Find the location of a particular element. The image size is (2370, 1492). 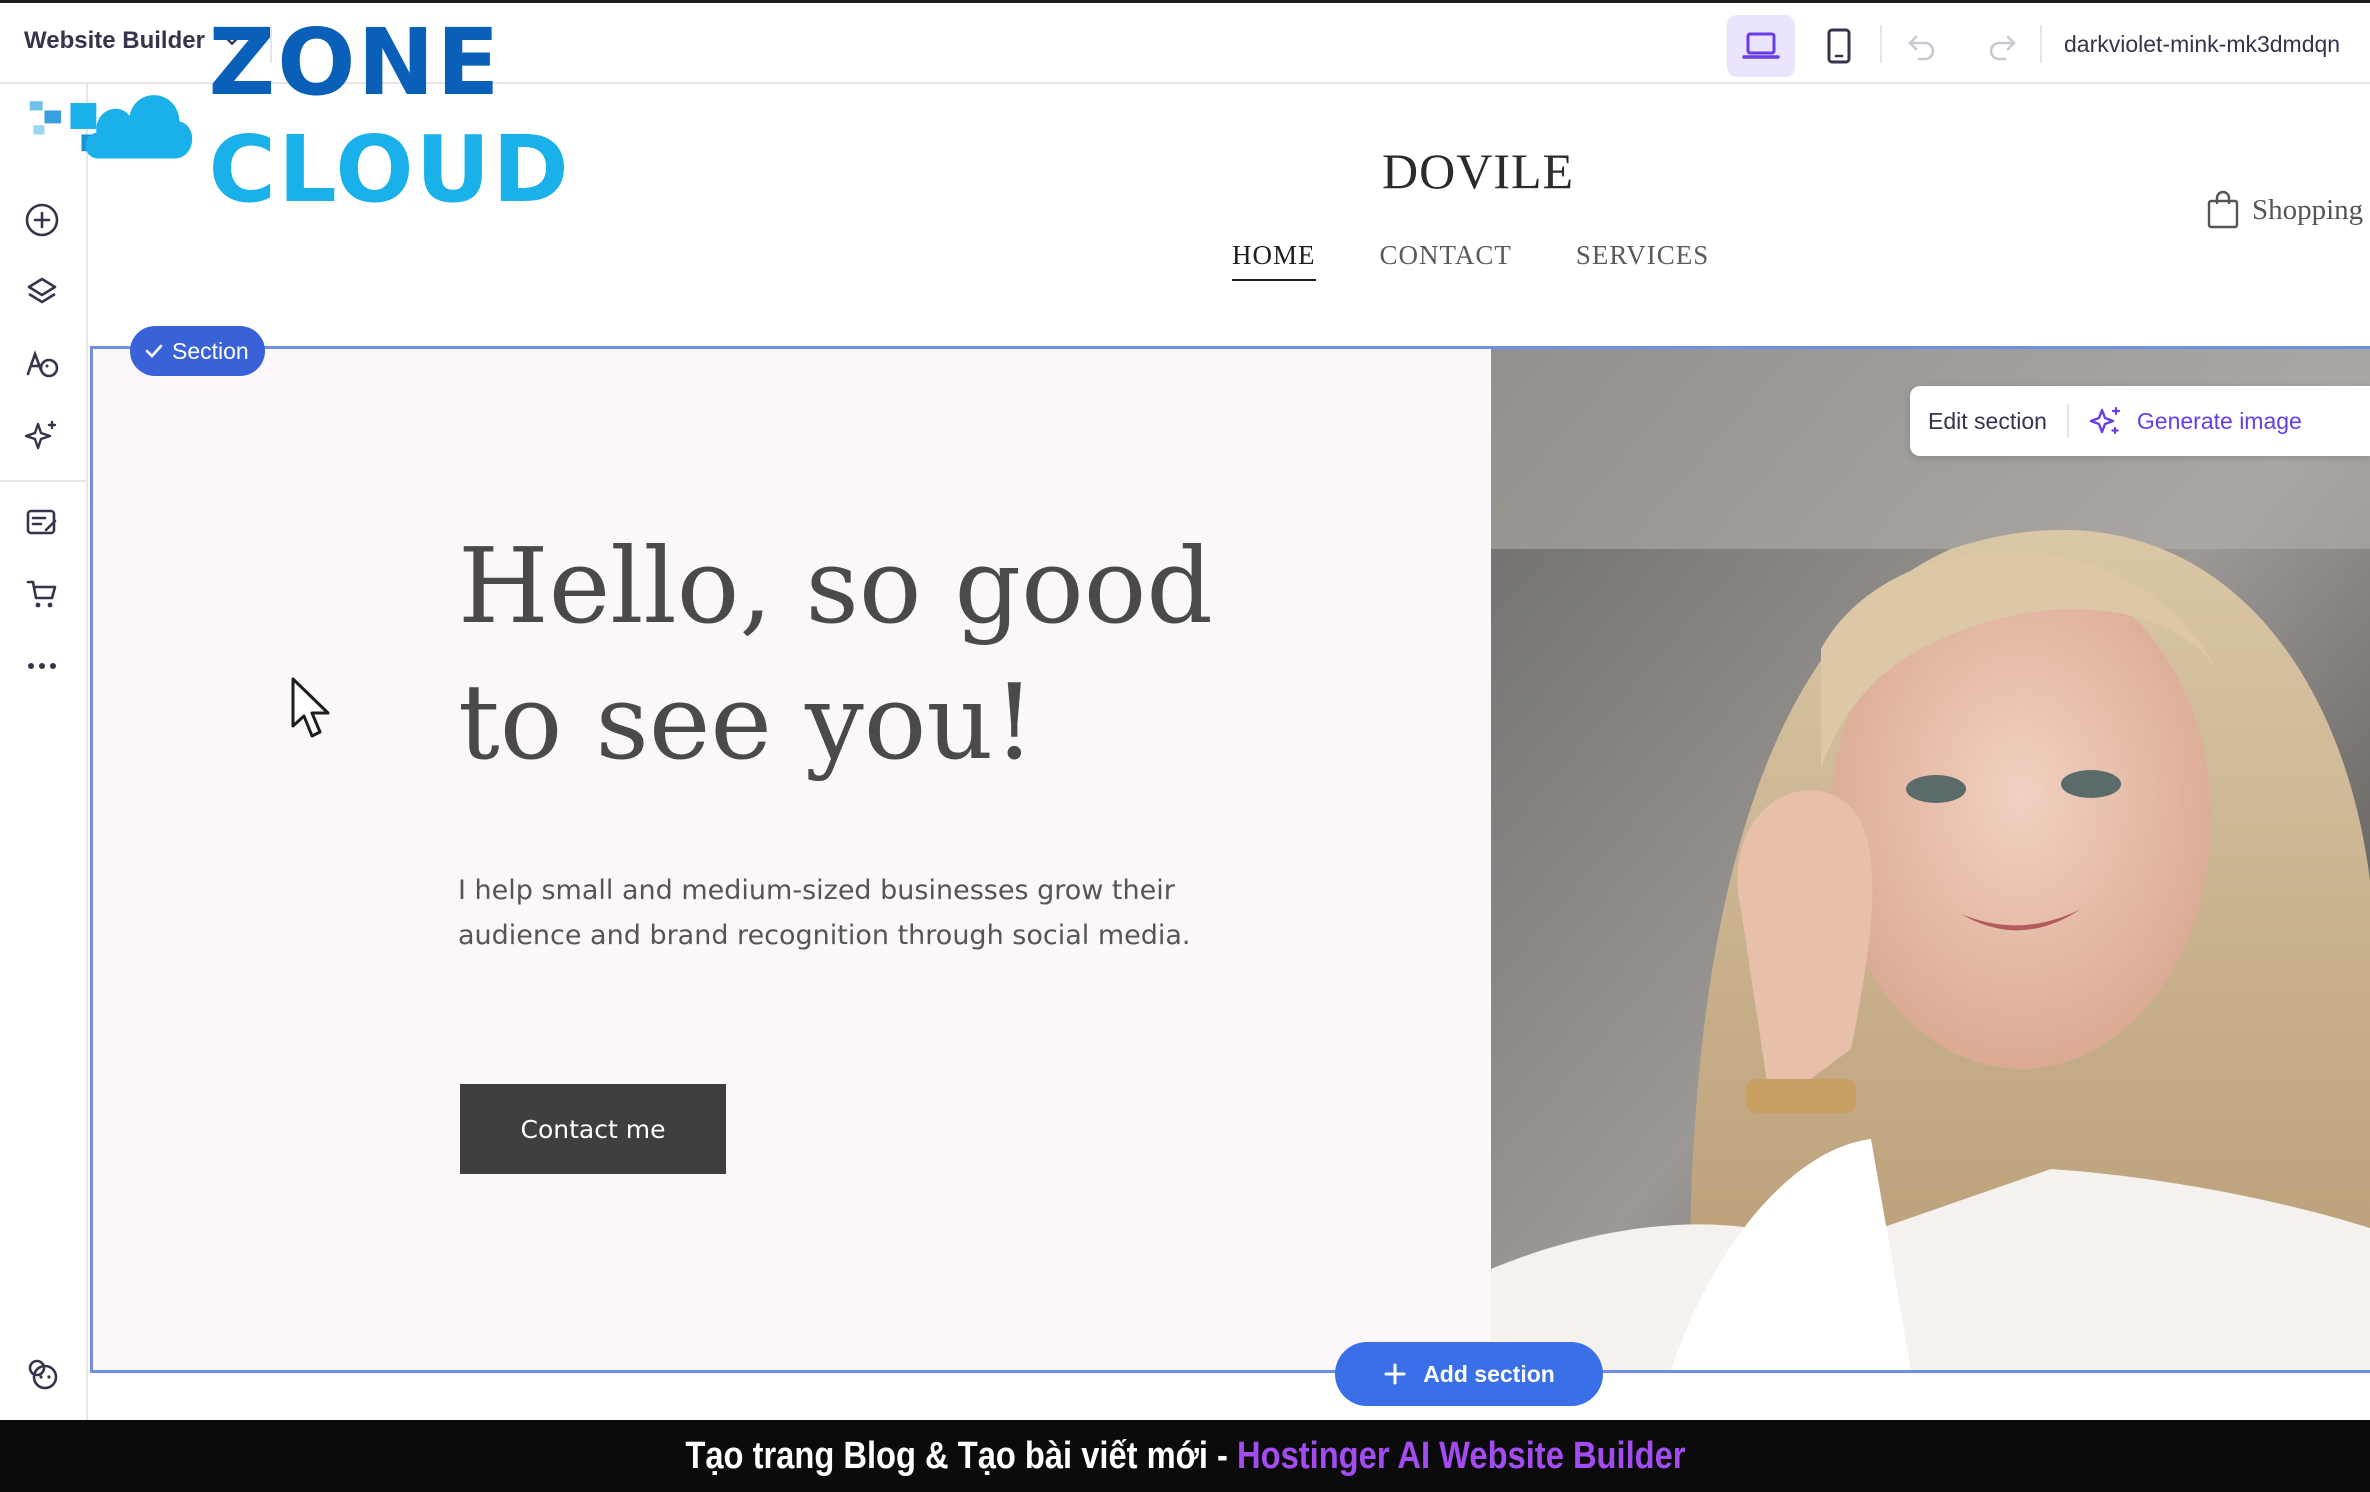

mobile-view-button is located at coordinates (1839, 46).